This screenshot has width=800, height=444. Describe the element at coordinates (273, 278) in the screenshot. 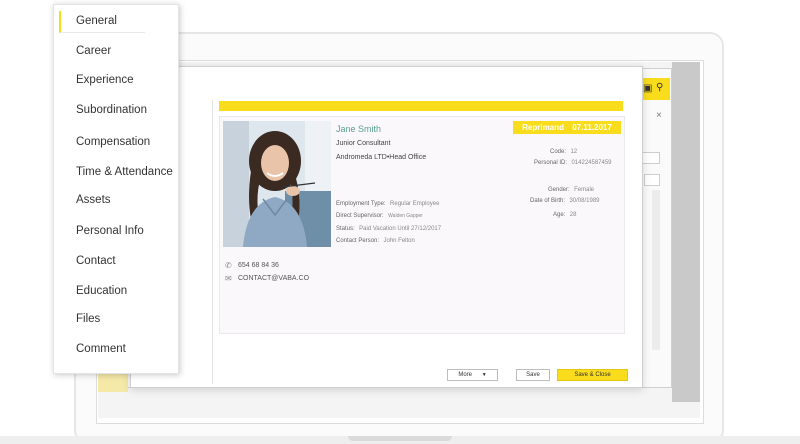

I see `email-address: CONTACT@VABA.CO` at that location.